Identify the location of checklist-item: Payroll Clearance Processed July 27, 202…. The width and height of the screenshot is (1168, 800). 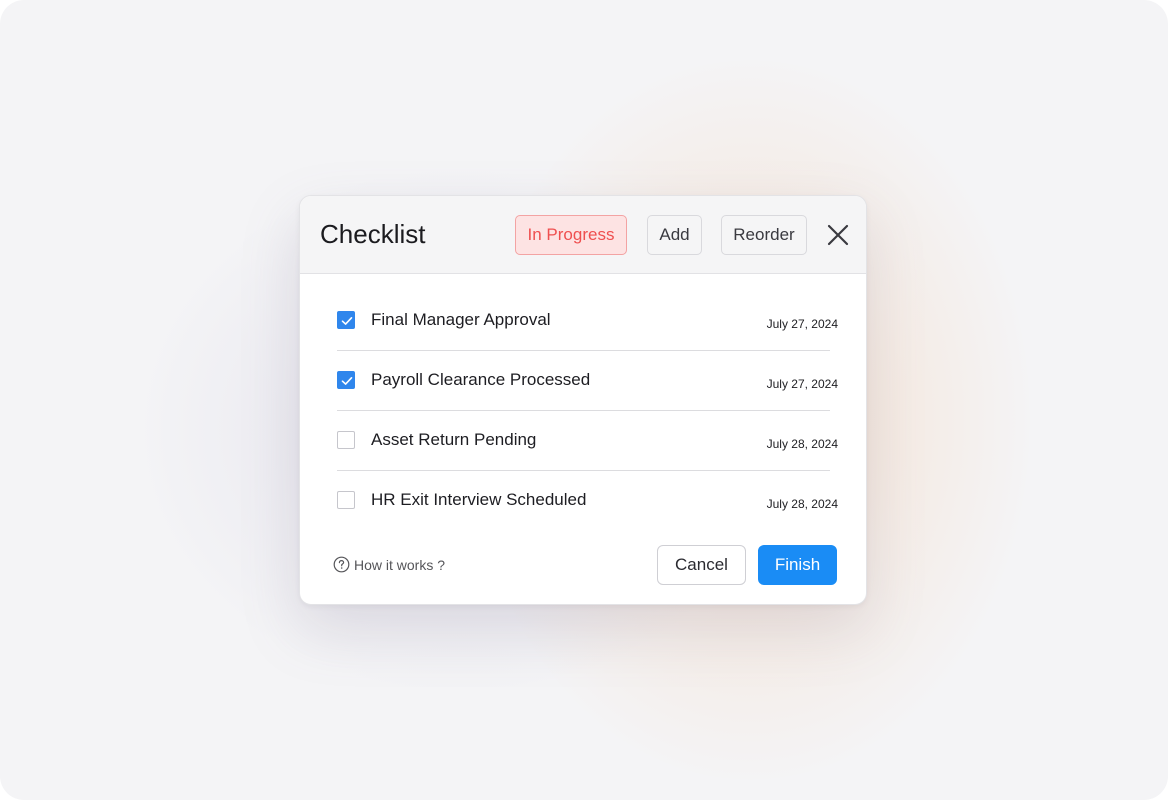
(587, 384).